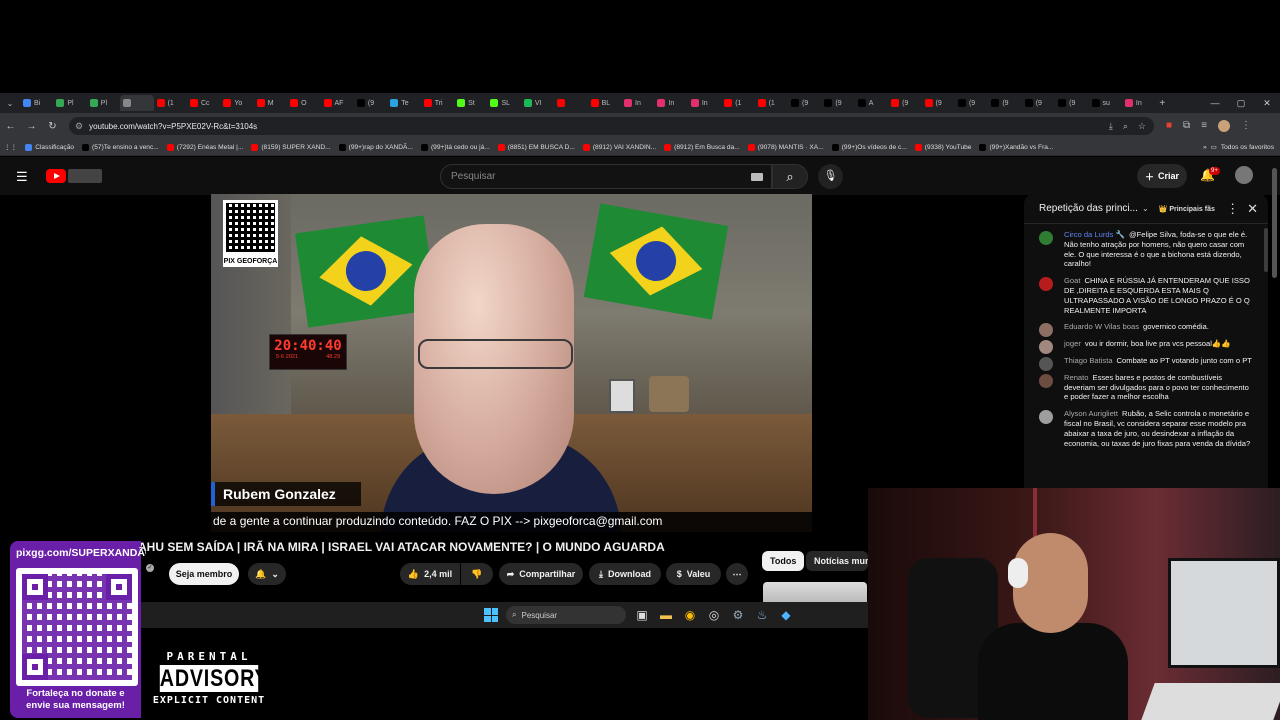  Describe the element at coordinates (270, 103) in the screenshot. I see `browser-tab: M` at that location.